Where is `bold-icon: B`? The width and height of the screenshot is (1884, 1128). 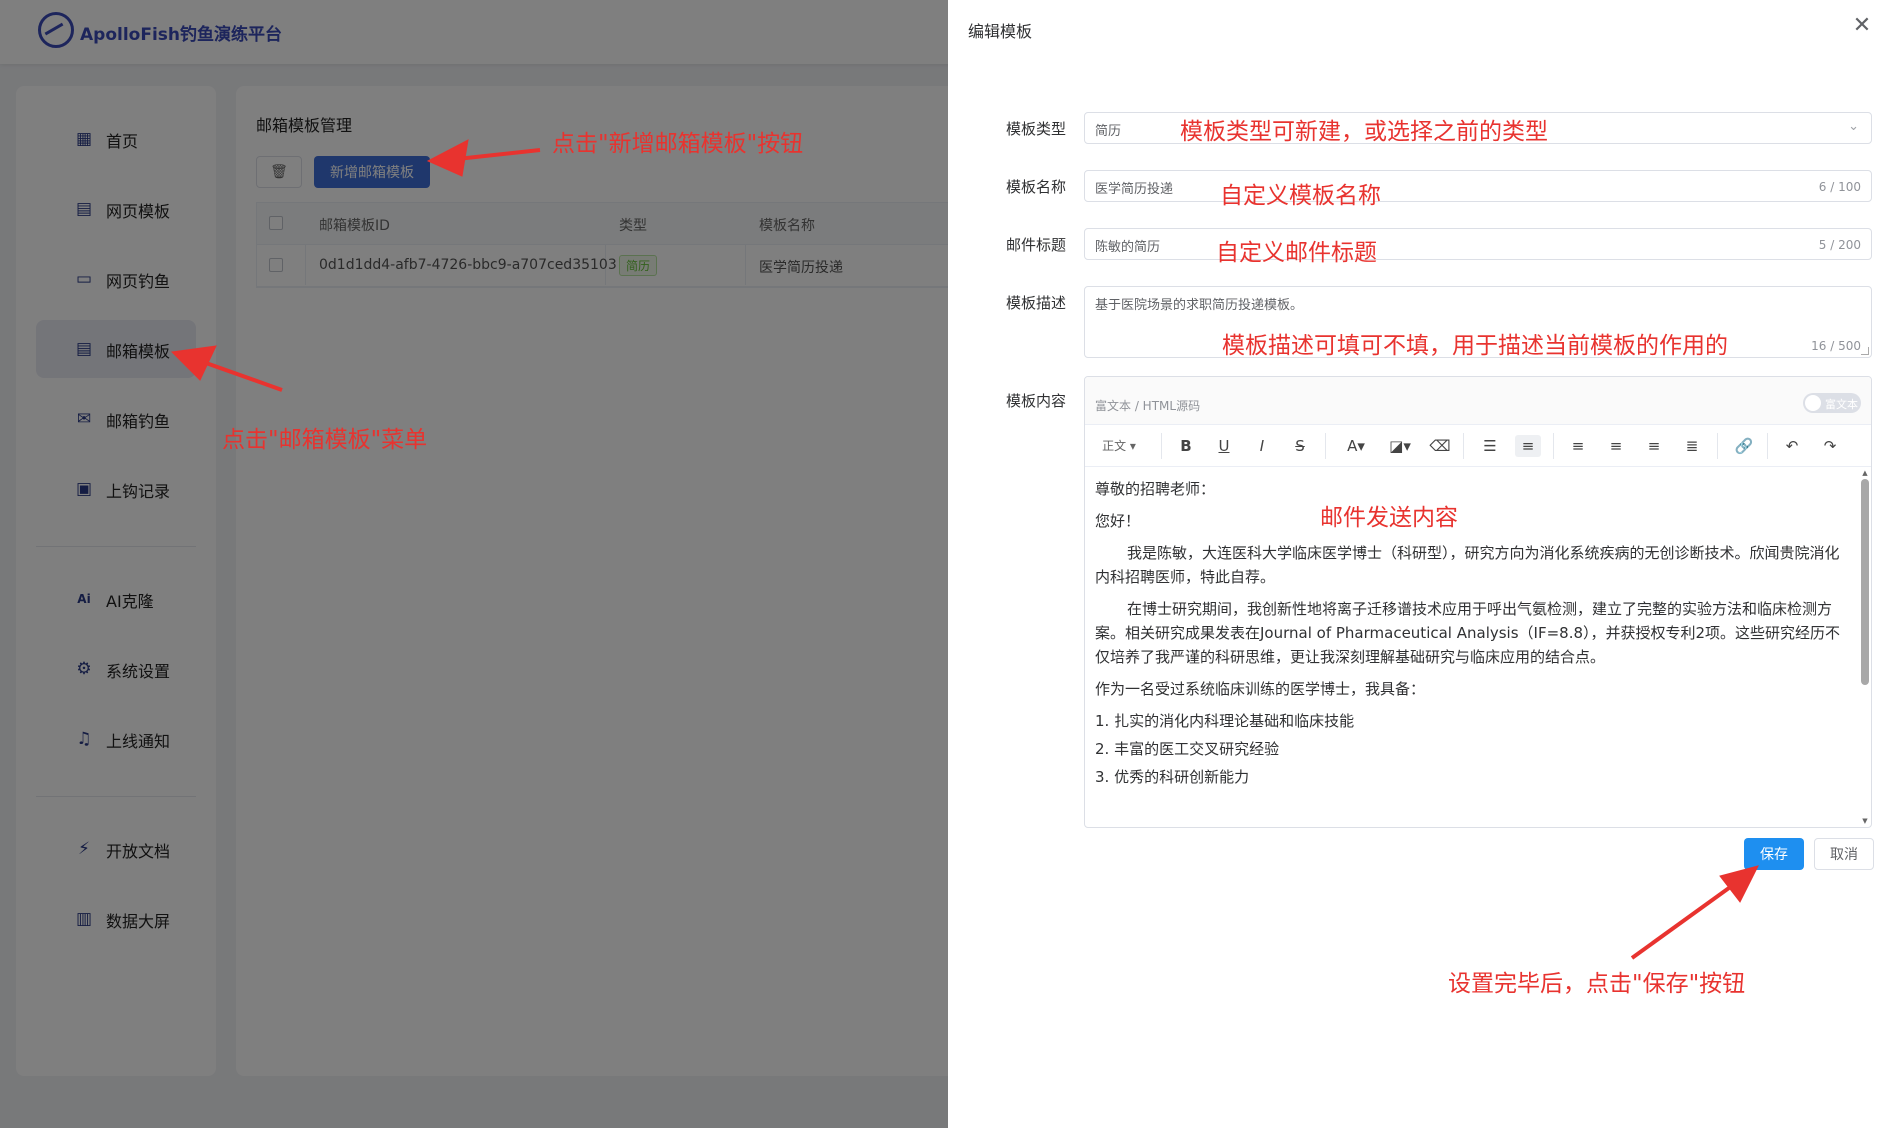
bold-icon: B is located at coordinates (1186, 446).